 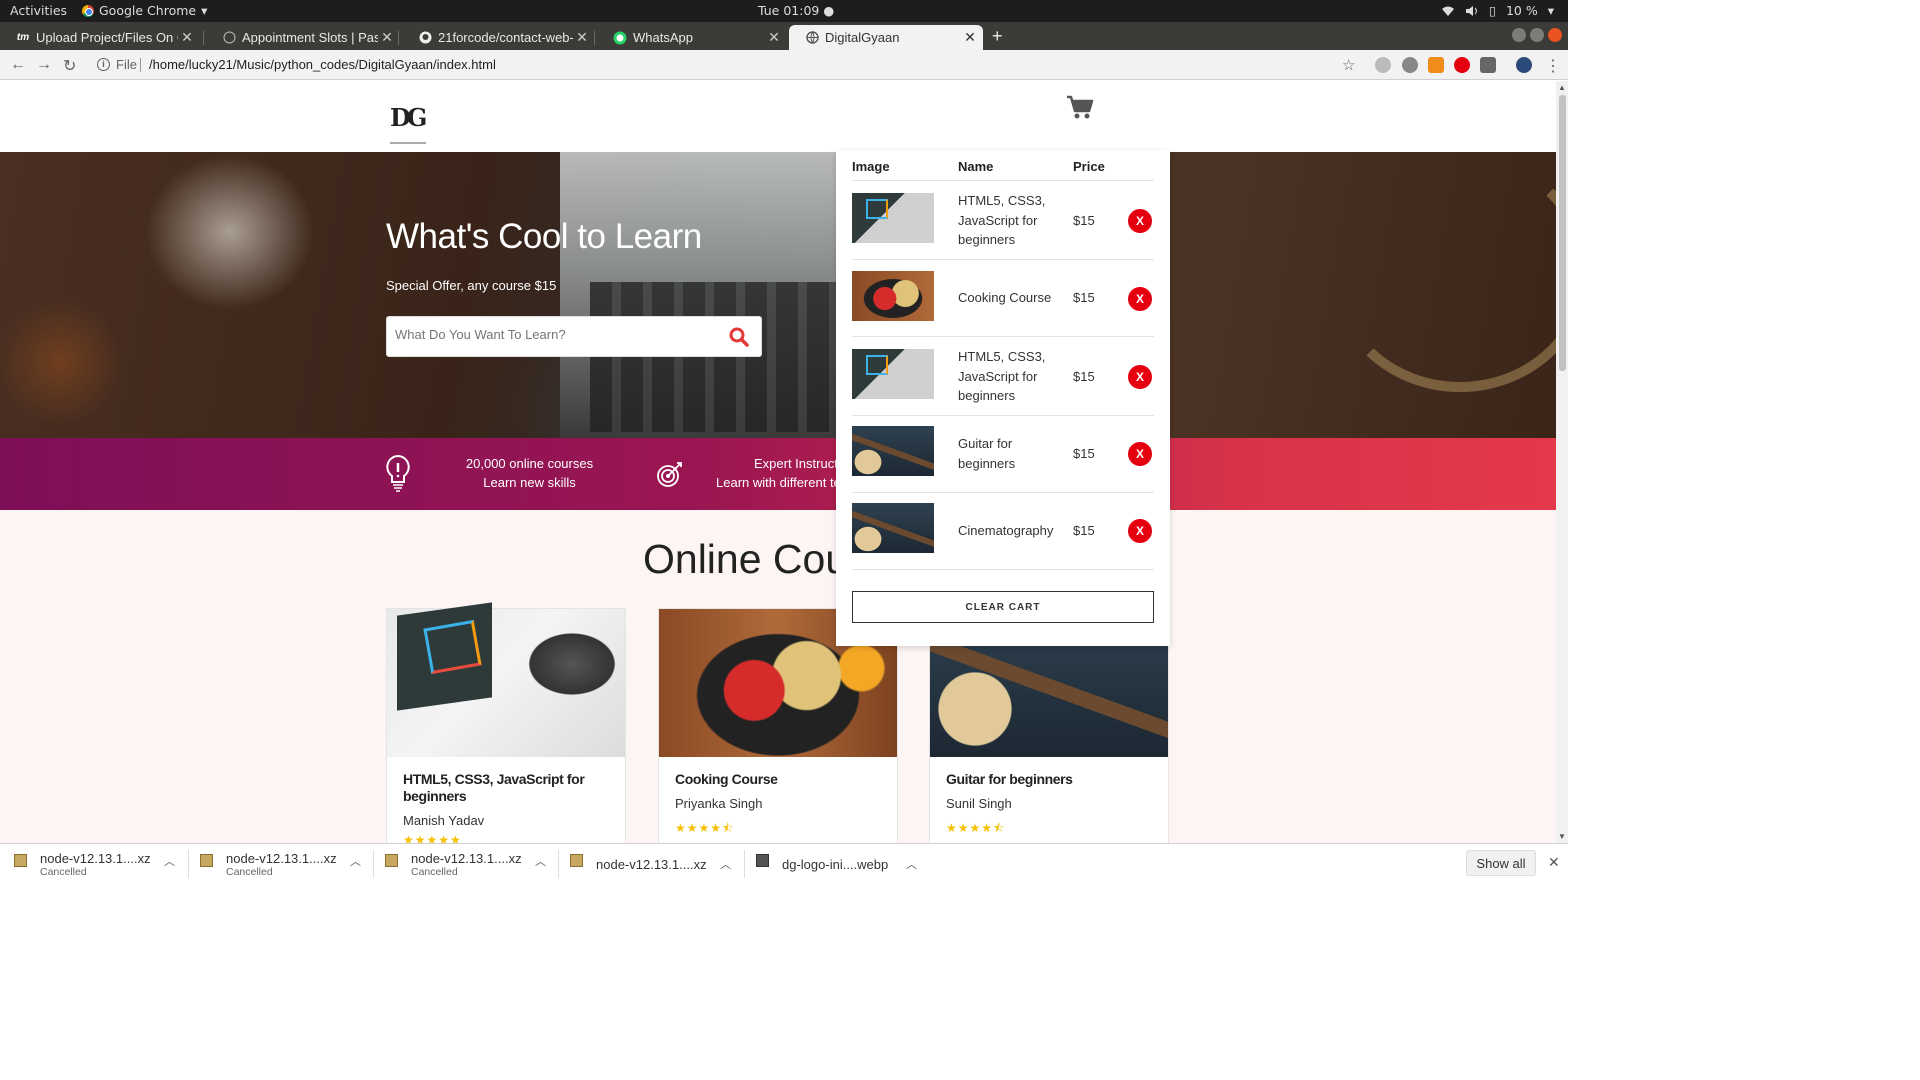 What do you see at coordinates (148, 10) in the screenshot?
I see `app-name: Google Chrome` at bounding box center [148, 10].